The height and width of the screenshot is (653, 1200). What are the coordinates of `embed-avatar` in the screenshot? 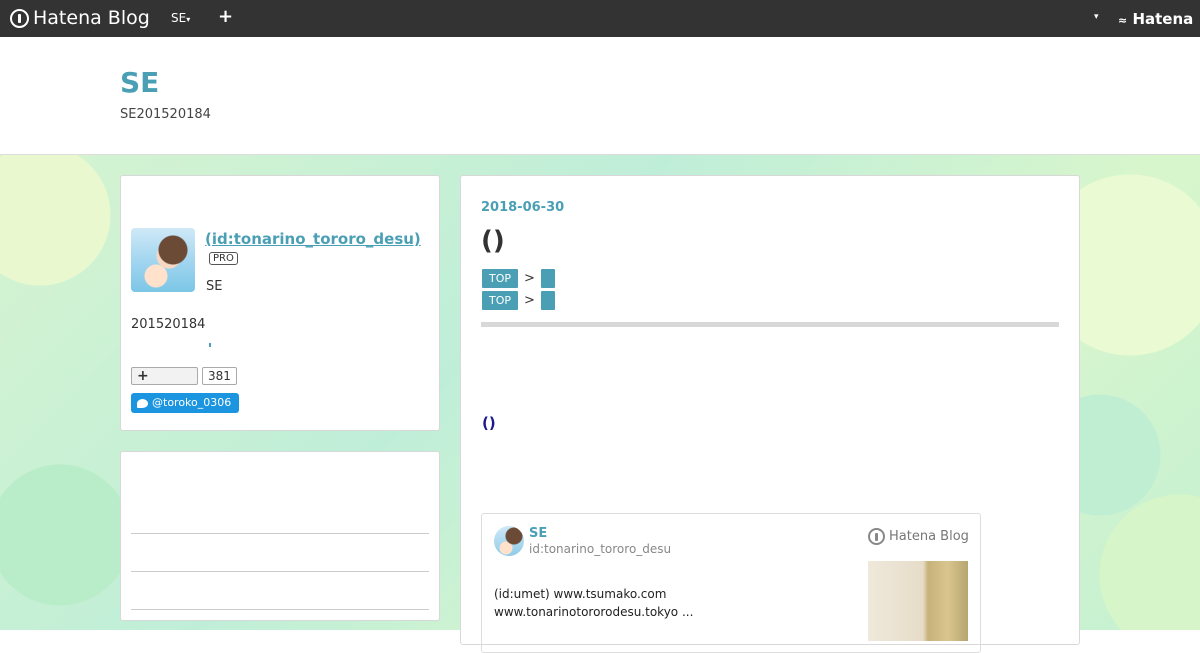 It's located at (509, 541).